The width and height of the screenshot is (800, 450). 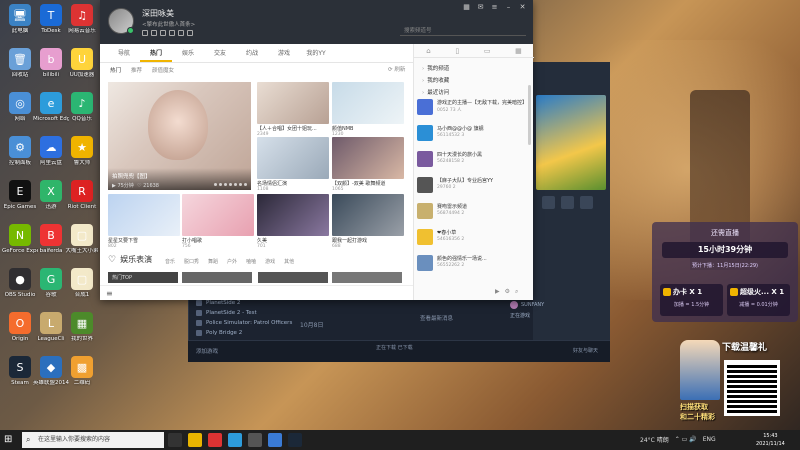 I want to click on tab-games: 游戏, so click(x=284, y=53).